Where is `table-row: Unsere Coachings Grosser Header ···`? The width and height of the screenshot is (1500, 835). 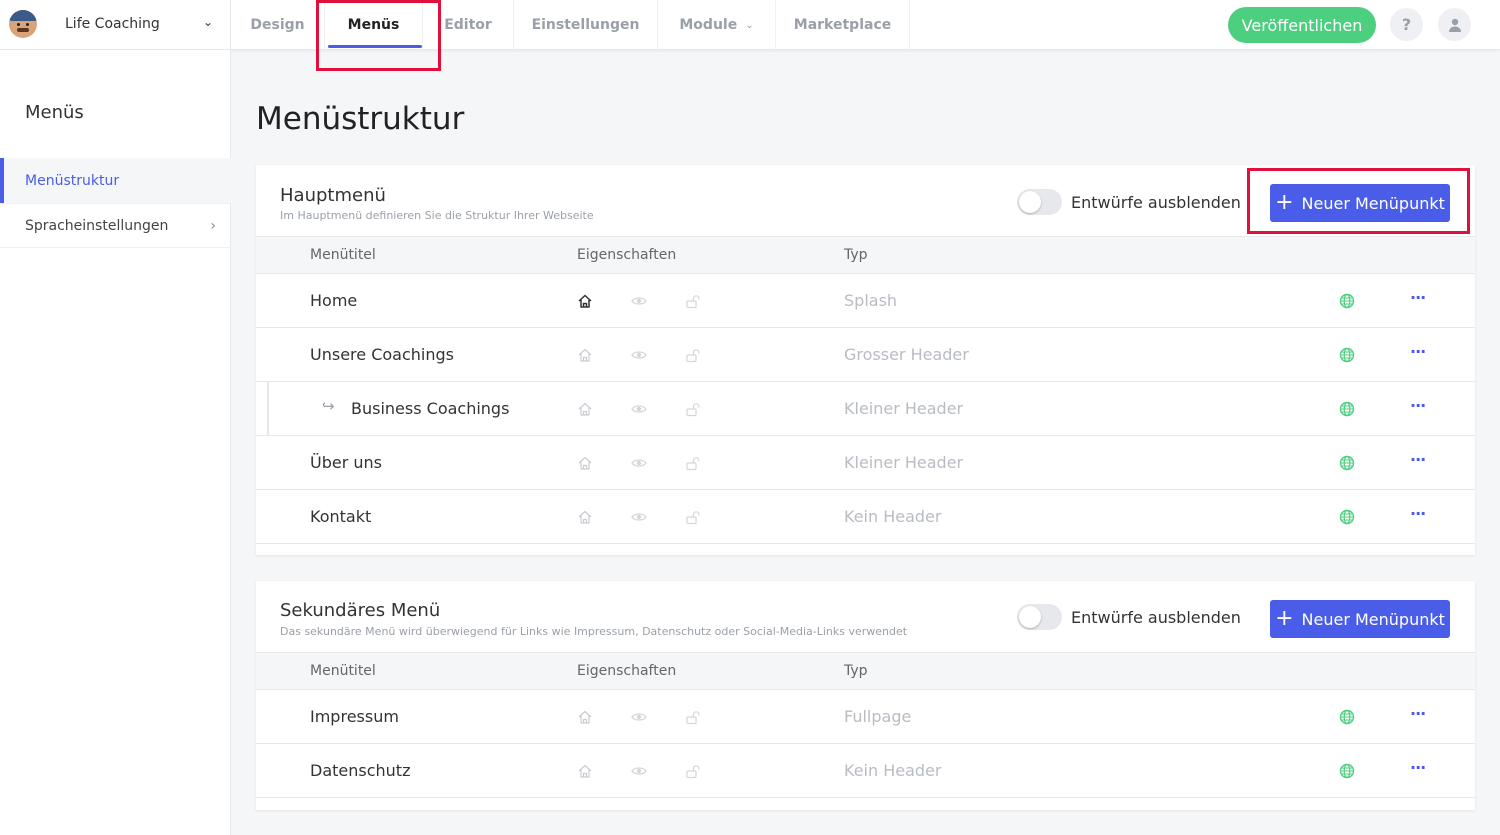
table-row: Unsere Coachings Grosser Header ··· is located at coordinates (865, 355).